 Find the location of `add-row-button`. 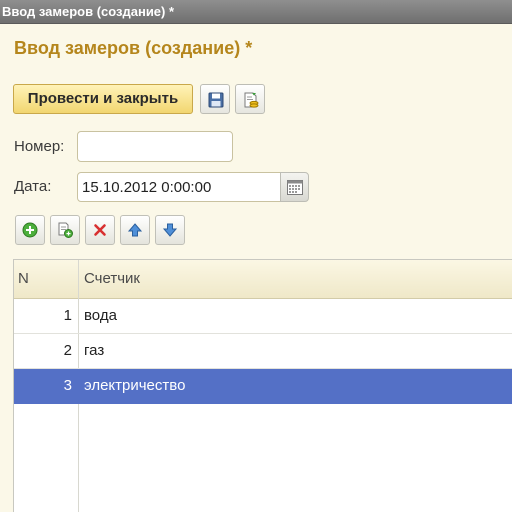

add-row-button is located at coordinates (30, 230).